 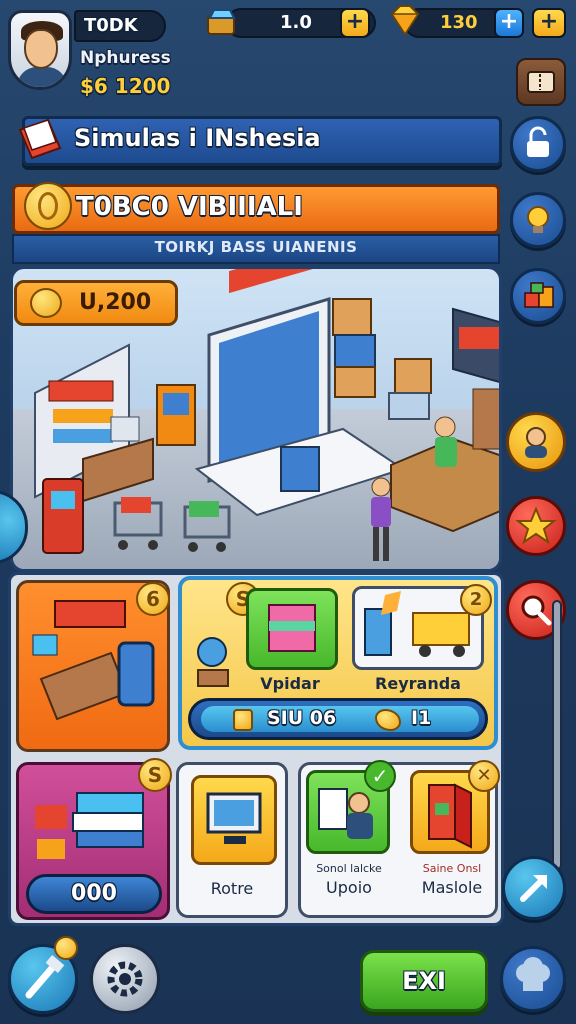 What do you see at coordinates (549, 23) in the screenshot?
I see `add-resource-3-button: +` at bounding box center [549, 23].